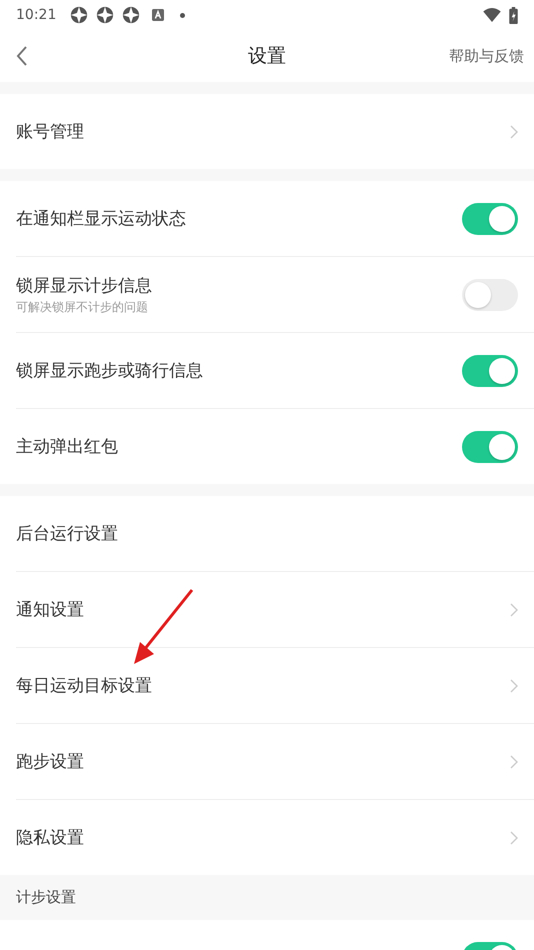  What do you see at coordinates (82, 307) in the screenshot?
I see `setting-hint: 可解决锁屏不计步的问题` at bounding box center [82, 307].